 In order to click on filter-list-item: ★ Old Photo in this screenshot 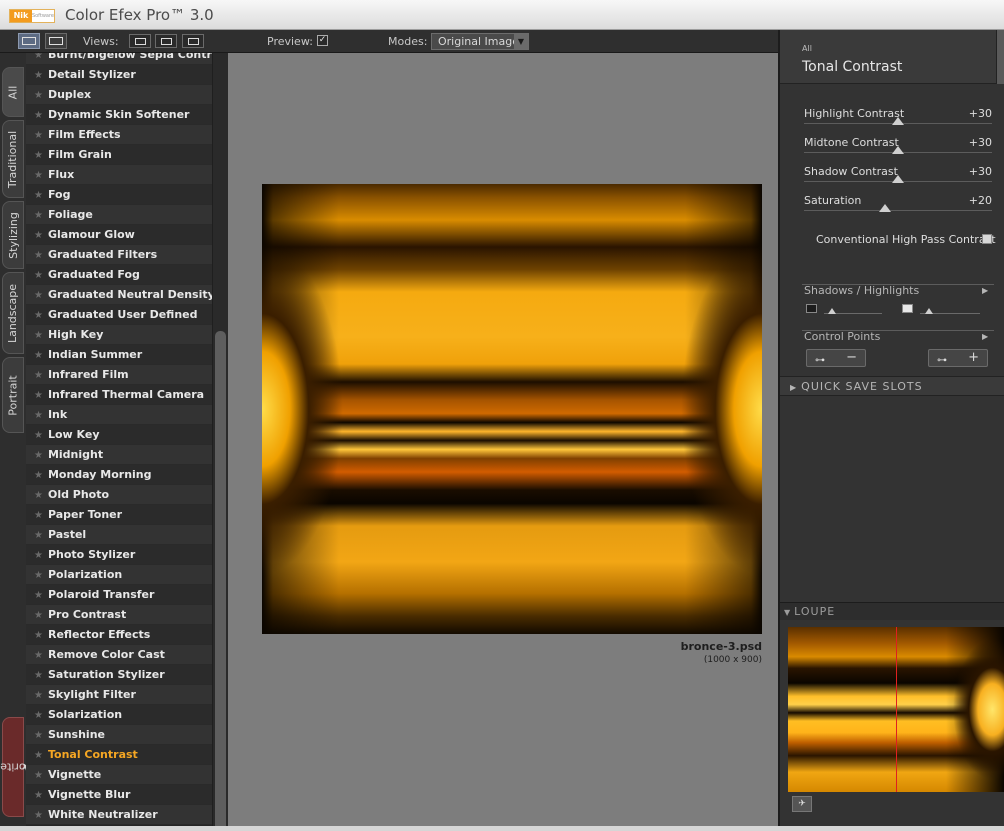, I will do `click(119, 495)`.